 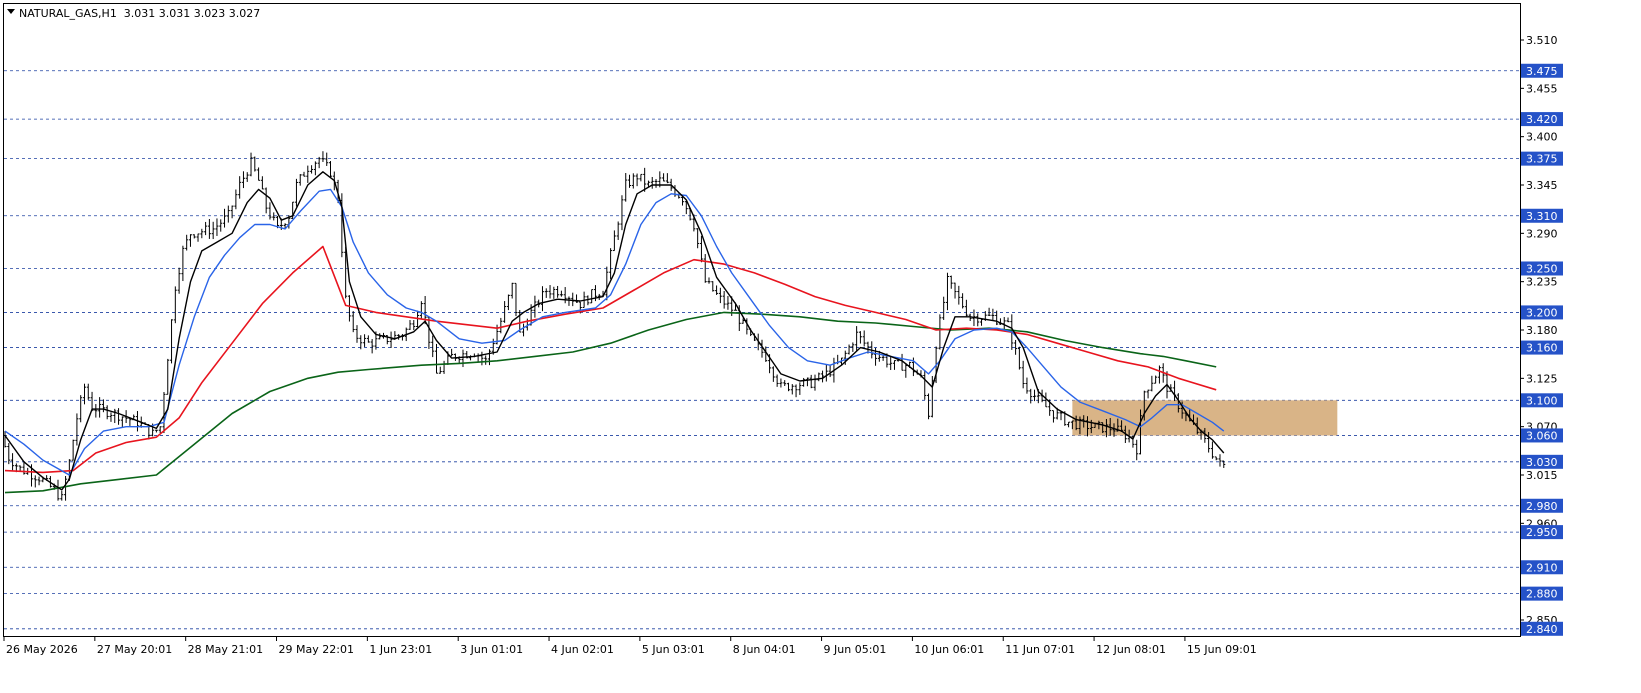 I want to click on level-price-label: 3.200, so click(x=1542, y=312).